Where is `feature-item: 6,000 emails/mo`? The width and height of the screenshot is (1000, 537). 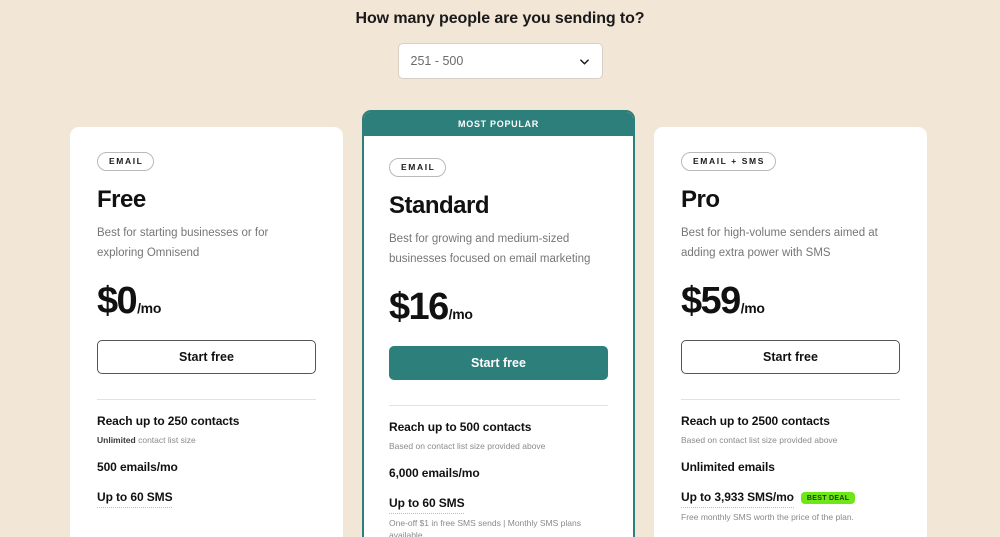 feature-item: 6,000 emails/mo is located at coordinates (498, 474).